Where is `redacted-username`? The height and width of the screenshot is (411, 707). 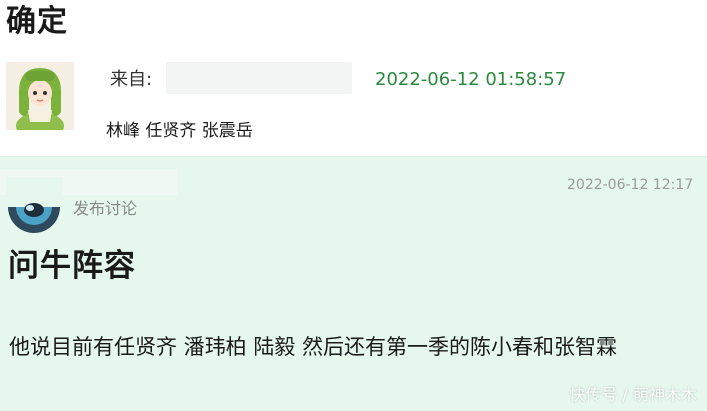 redacted-username is located at coordinates (259, 78).